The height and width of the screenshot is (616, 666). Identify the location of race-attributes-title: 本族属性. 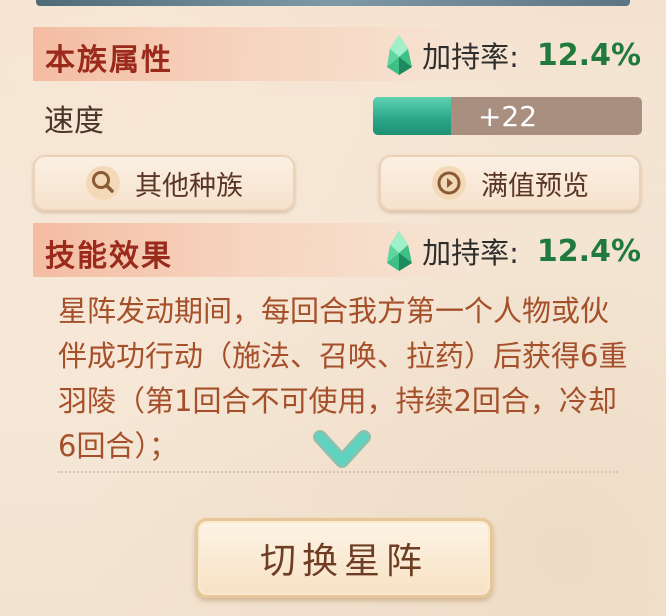
(109, 60).